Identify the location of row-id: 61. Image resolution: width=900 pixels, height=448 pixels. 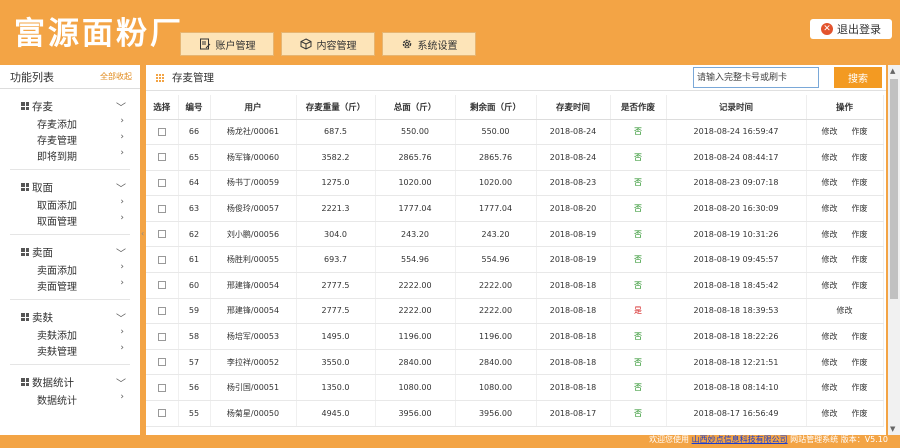
(194, 260).